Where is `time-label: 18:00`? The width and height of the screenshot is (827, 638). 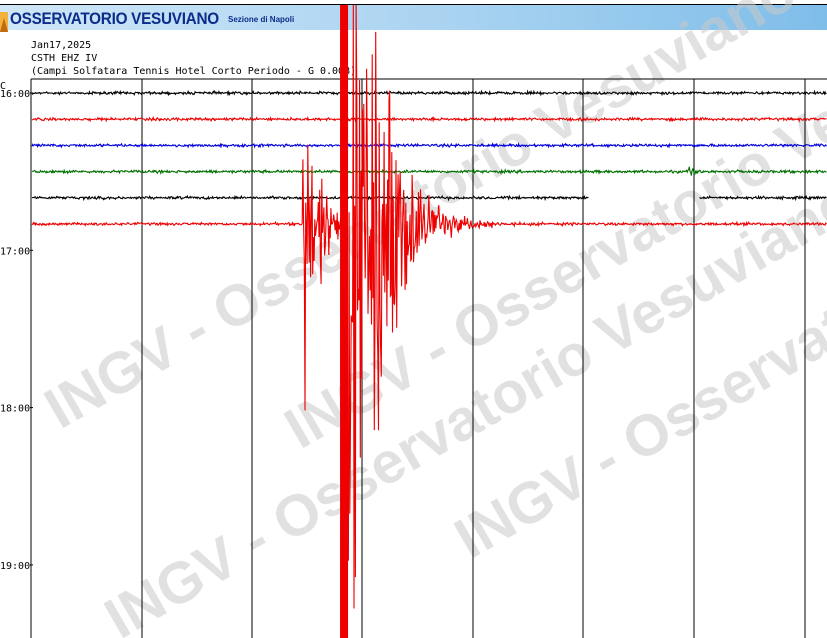
time-label: 18:00 is located at coordinates (15, 409).